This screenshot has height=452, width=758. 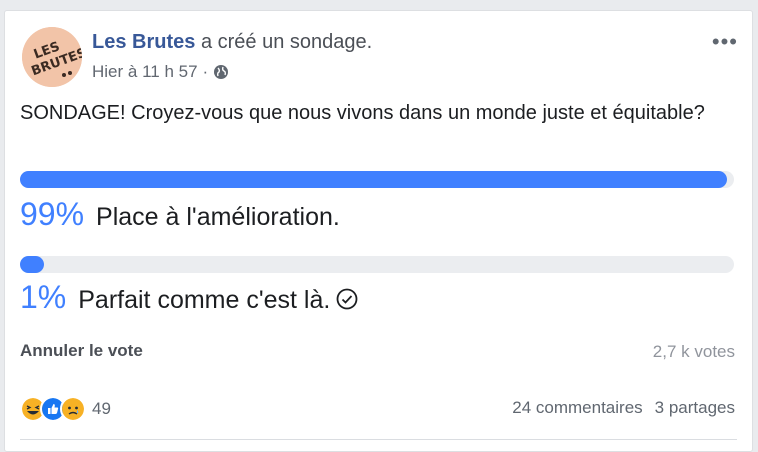 I want to click on poll-option-1-percent: 99%, so click(x=52, y=214).